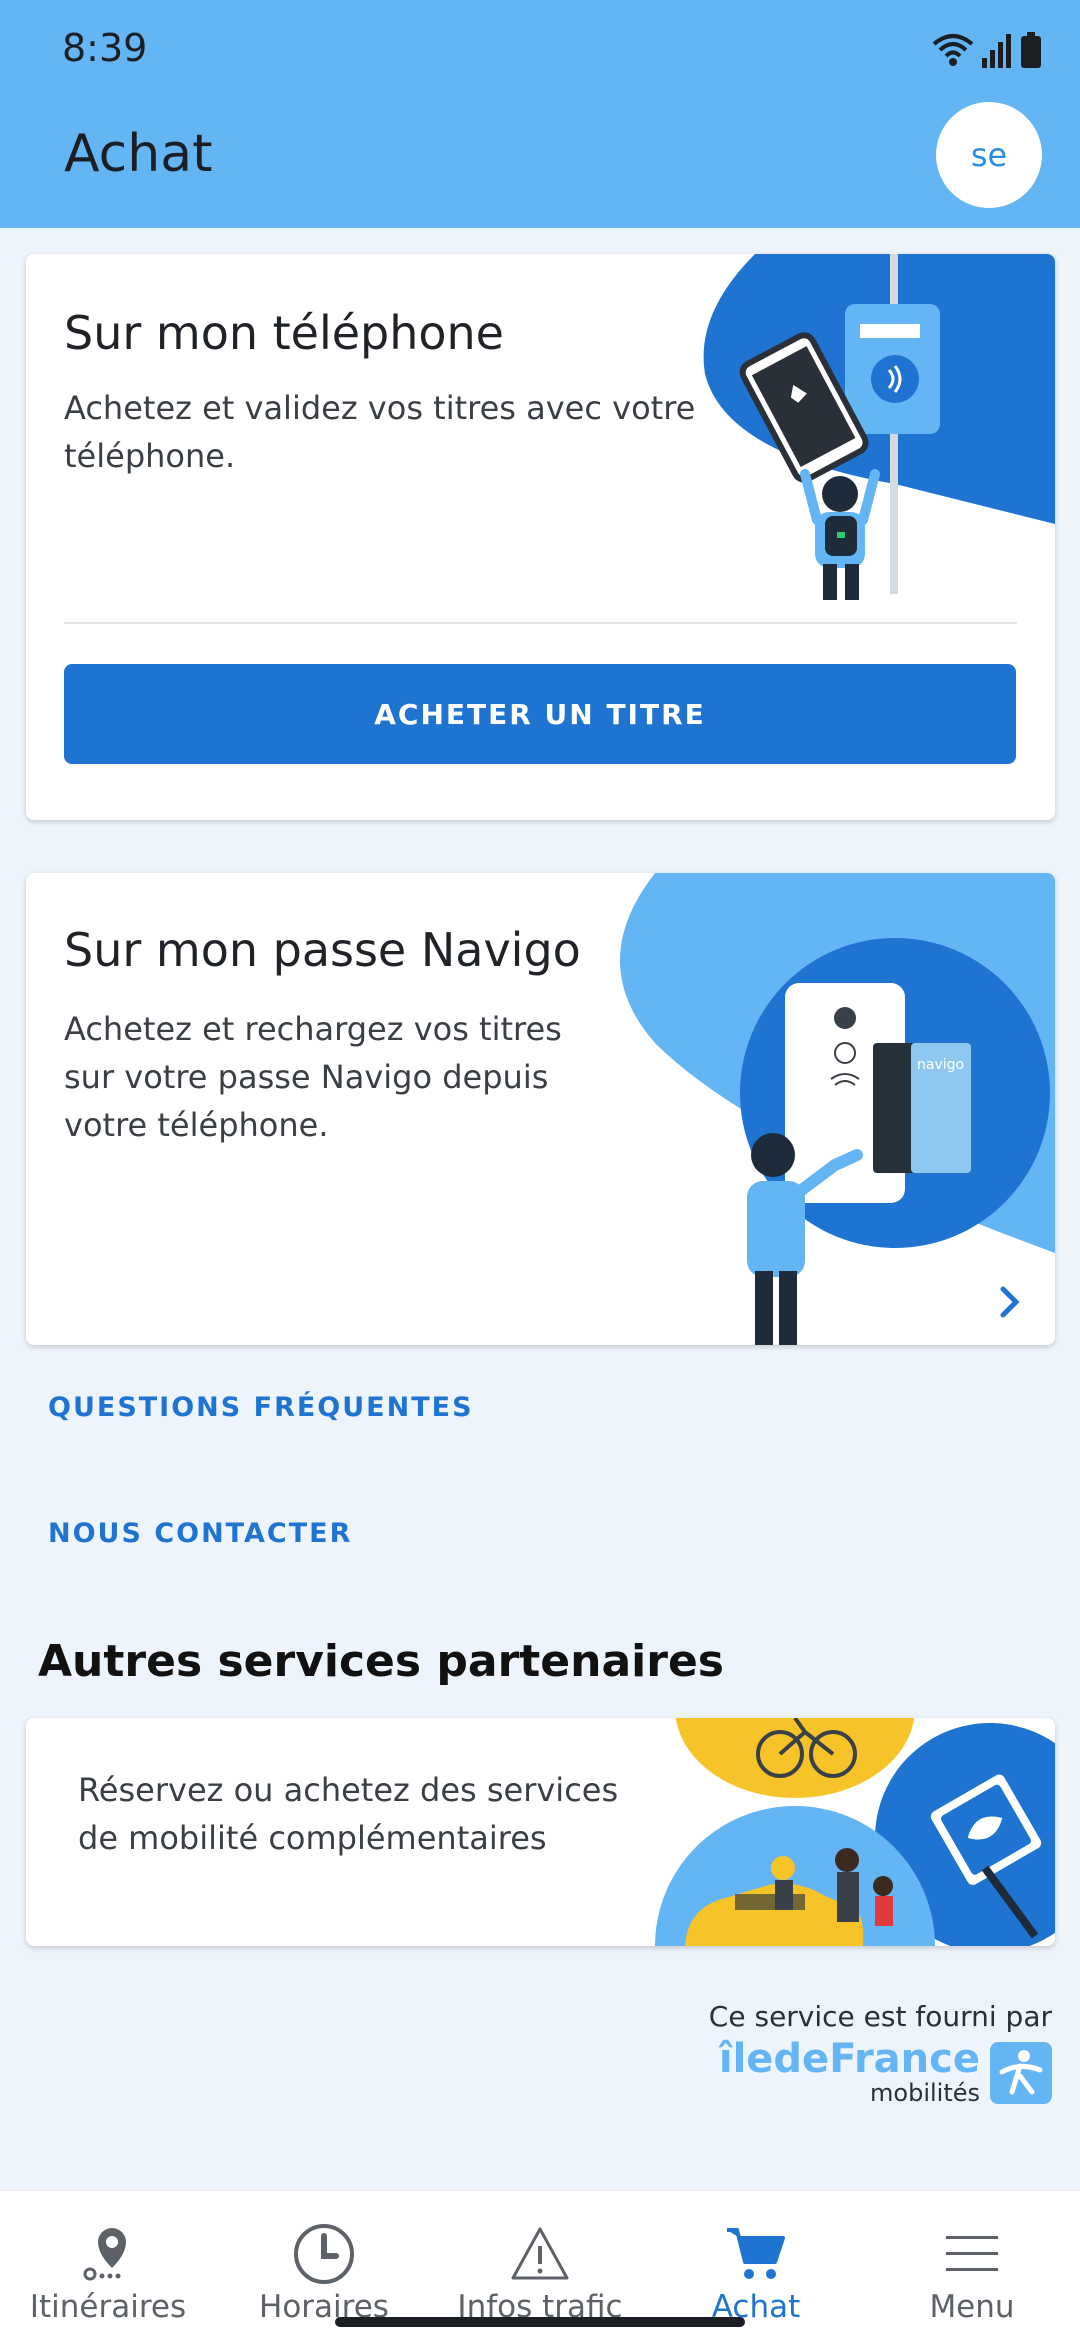  What do you see at coordinates (925, 2093) in the screenshot?
I see `idf-mobilites-logo-subtext: mobilités` at bounding box center [925, 2093].